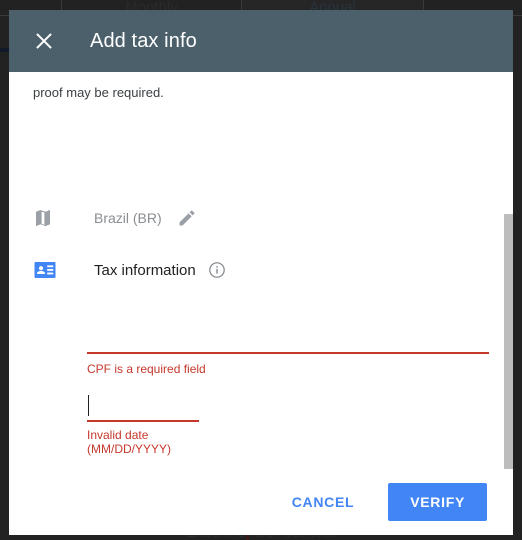 Image resolution: width=522 pixels, height=540 pixels. What do you see at coordinates (288, 338) in the screenshot?
I see `cpf-input` at bounding box center [288, 338].